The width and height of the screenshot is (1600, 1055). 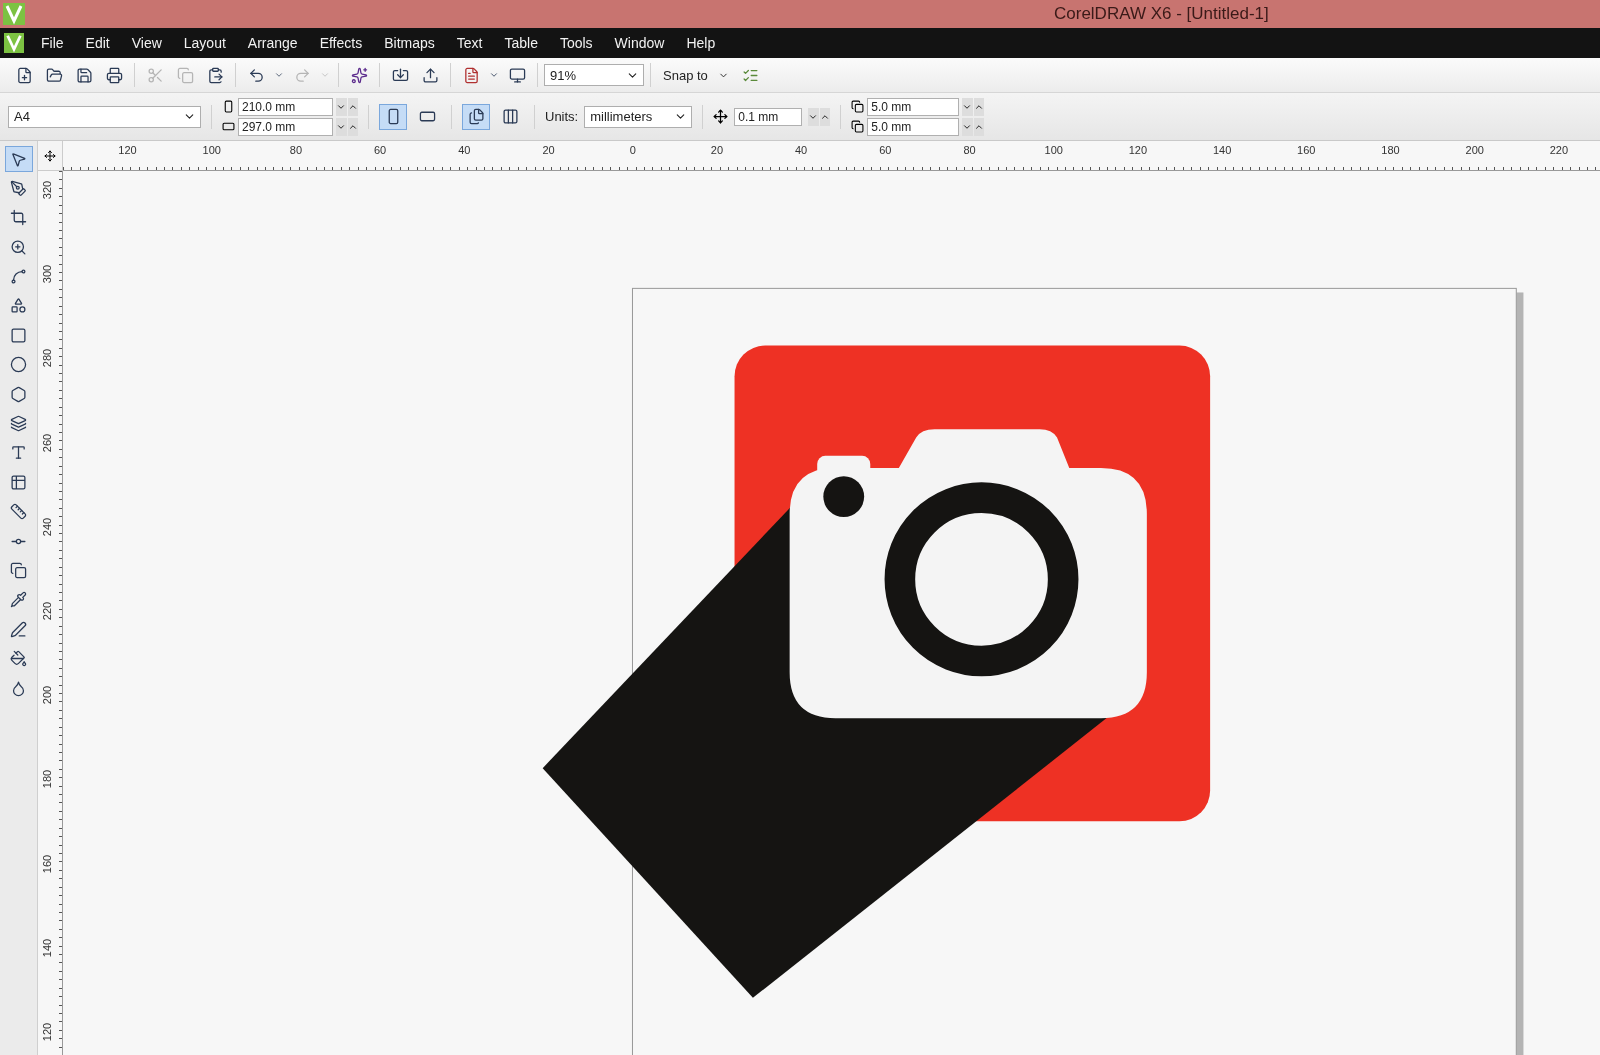 I want to click on ruler-label: 280, so click(x=47, y=358).